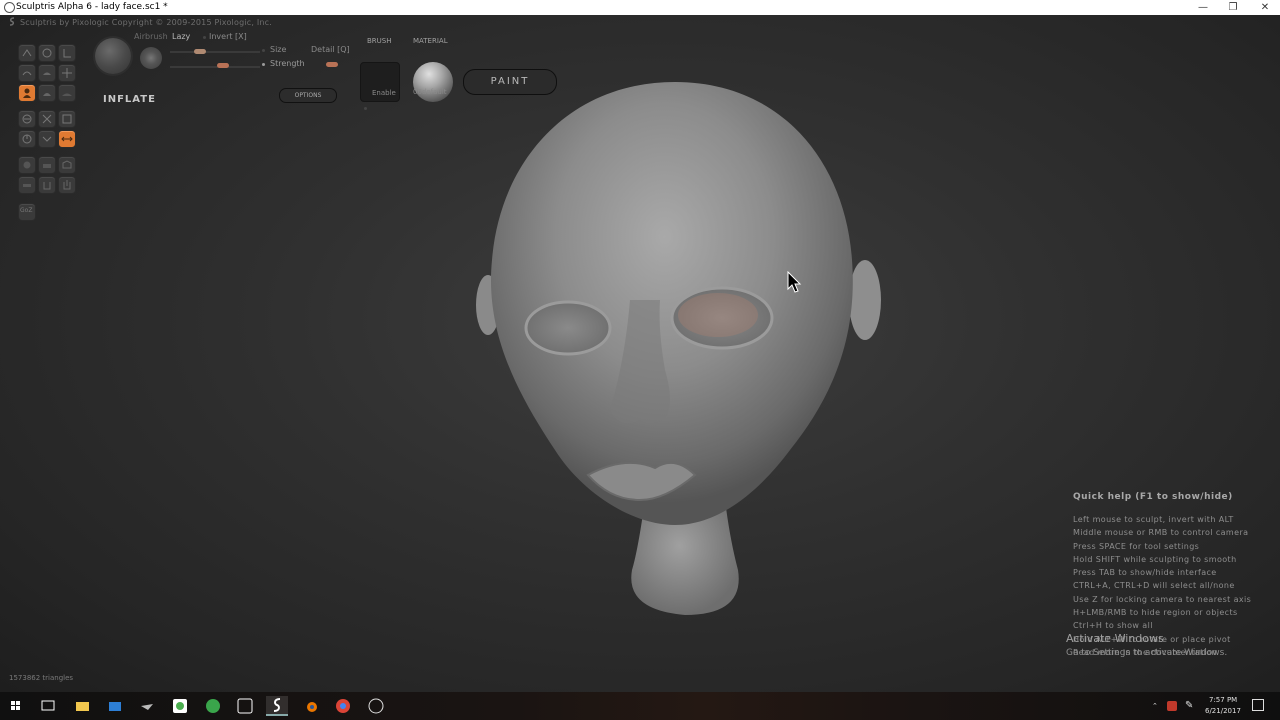 Image resolution: width=1280 pixels, height=720 pixels. I want to click on lazy-slider-track, so click(215, 52).